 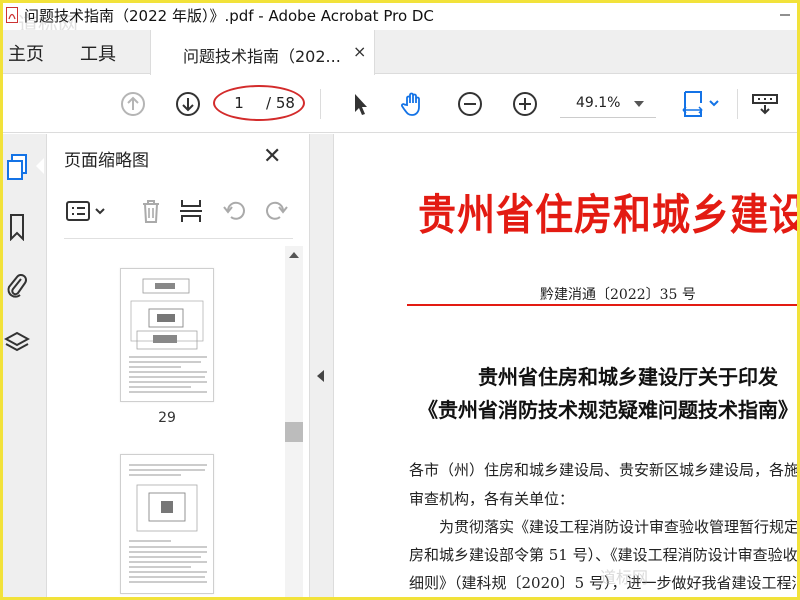 I want to click on active-rail-pointer, so click(x=40, y=166).